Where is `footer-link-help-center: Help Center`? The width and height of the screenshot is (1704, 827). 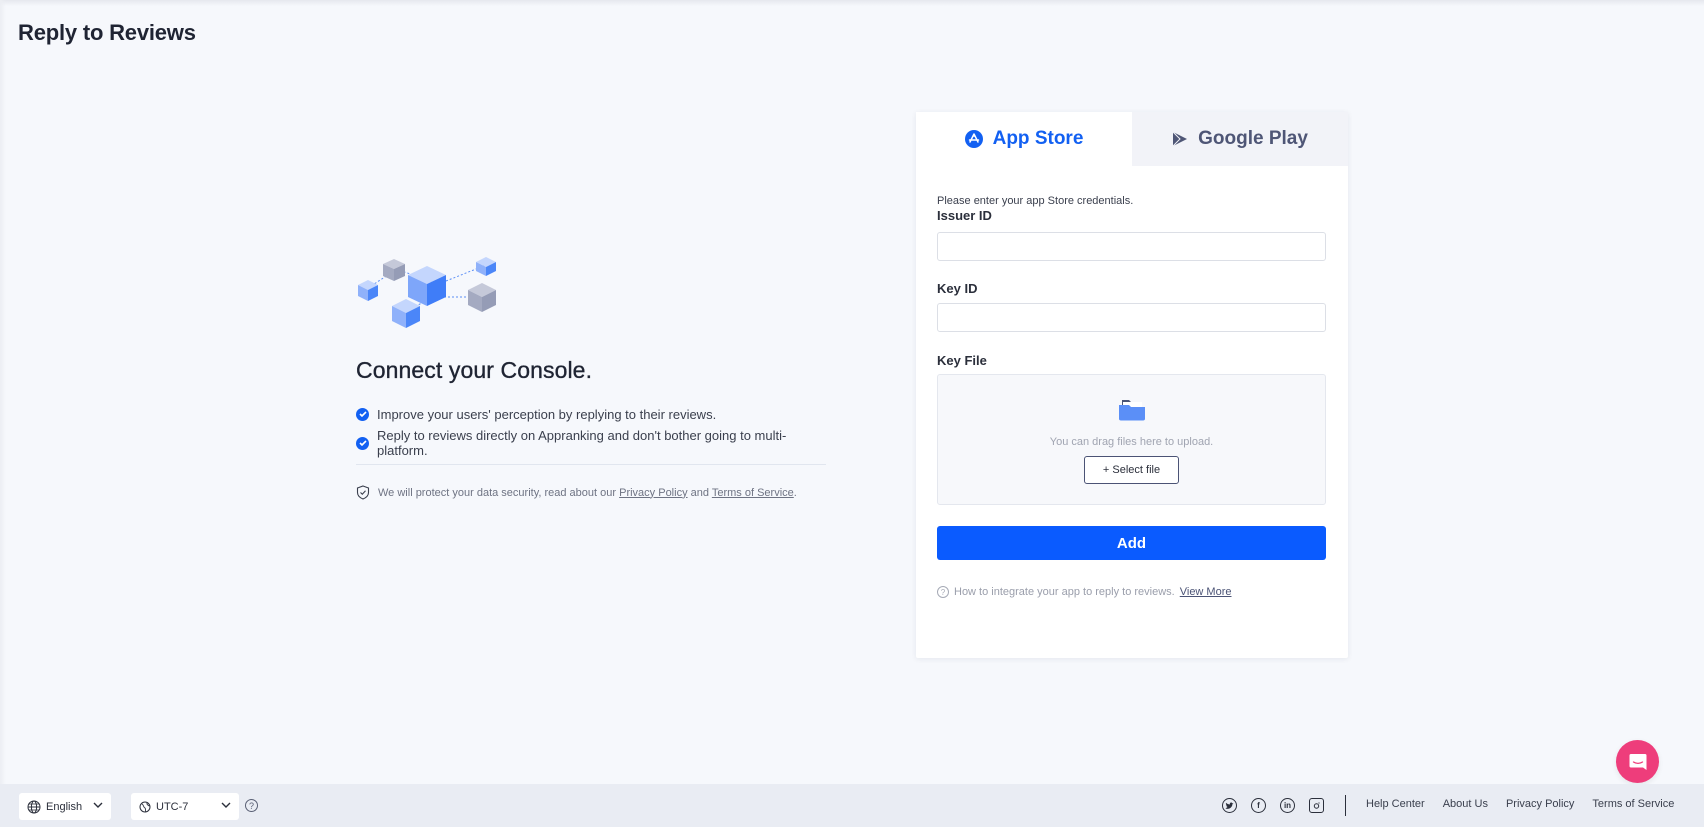 footer-link-help-center: Help Center is located at coordinates (1395, 804).